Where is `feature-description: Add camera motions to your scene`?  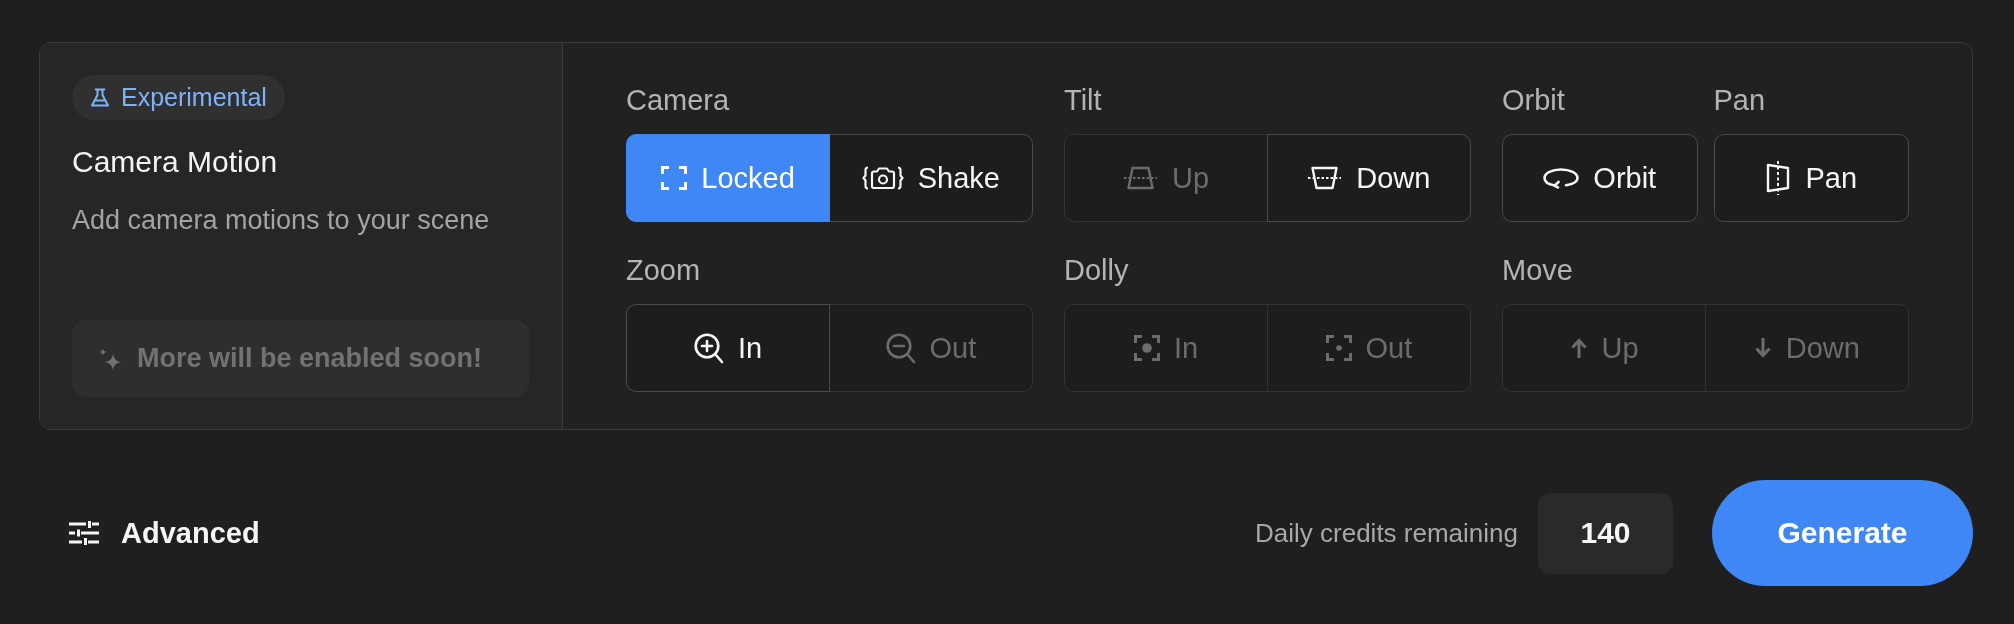 feature-description: Add camera motions to your scene is located at coordinates (281, 220).